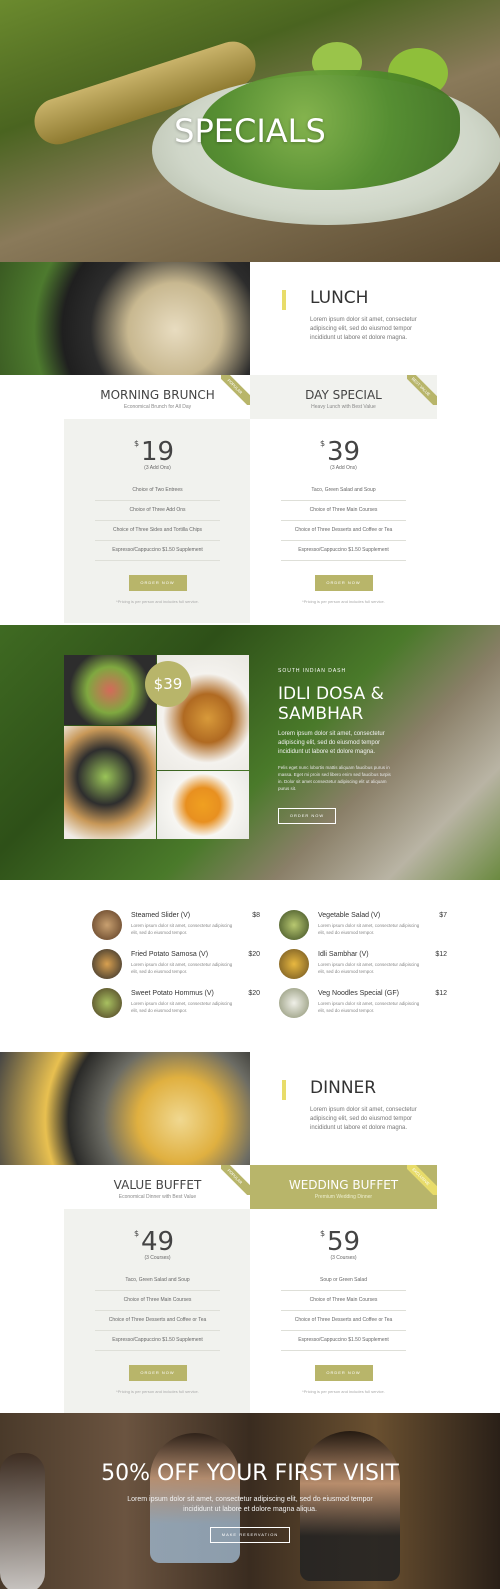  I want to click on ribbon-badge: EXCLUSIVE, so click(422, 1180).